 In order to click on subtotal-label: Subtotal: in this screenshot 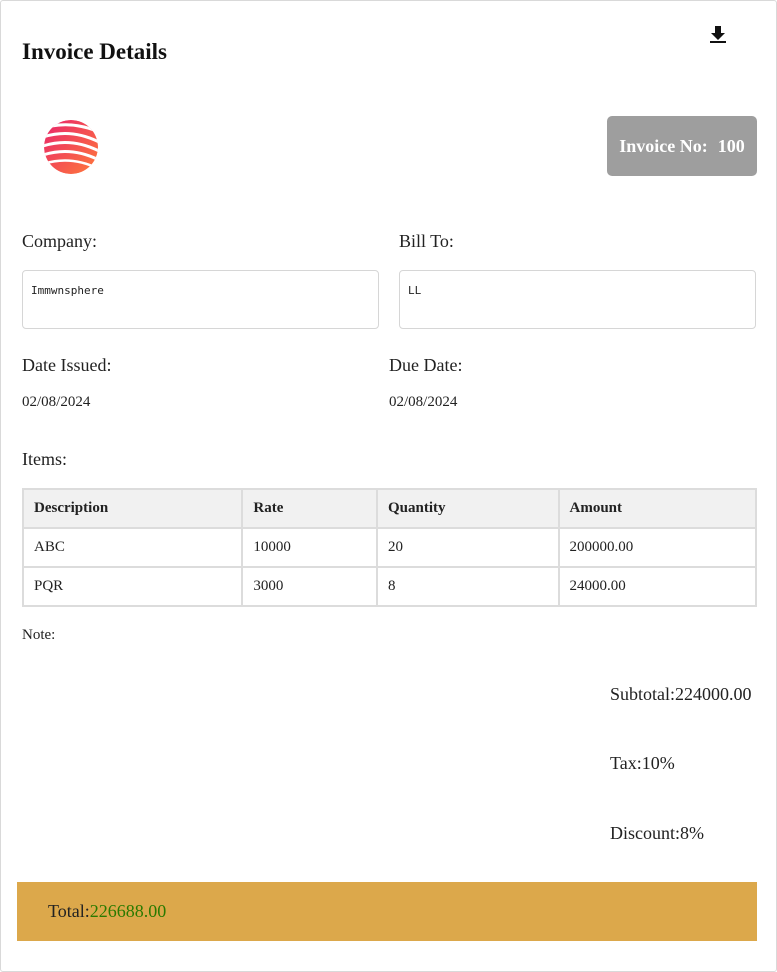, I will do `click(643, 694)`.